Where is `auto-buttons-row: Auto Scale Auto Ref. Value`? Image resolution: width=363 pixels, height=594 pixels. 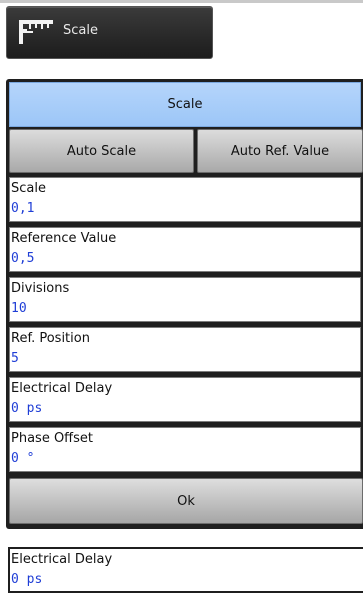 auto-buttons-row: Auto Scale Auto Ref. Value is located at coordinates (186, 151).